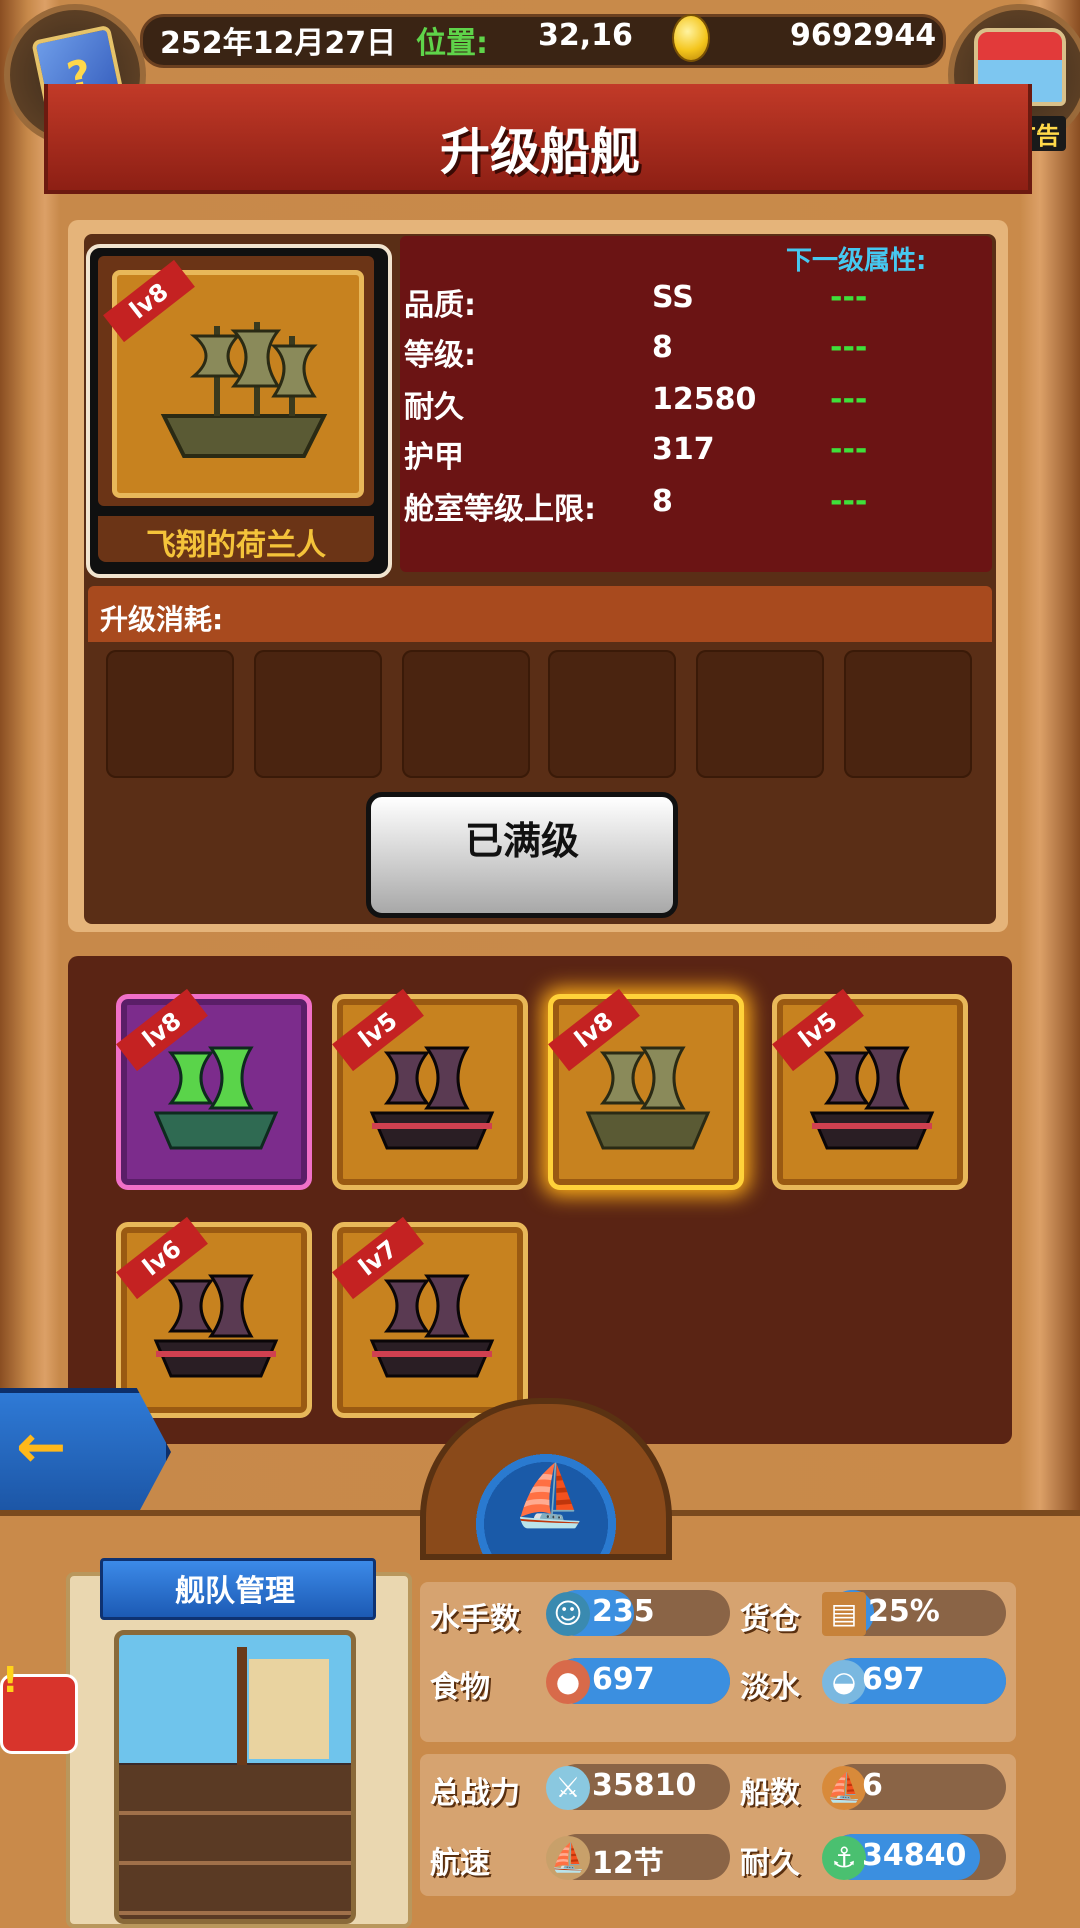 The image size is (1080, 1928). What do you see at coordinates (849, 347) in the screenshot?
I see `attr-next-level: ---` at bounding box center [849, 347].